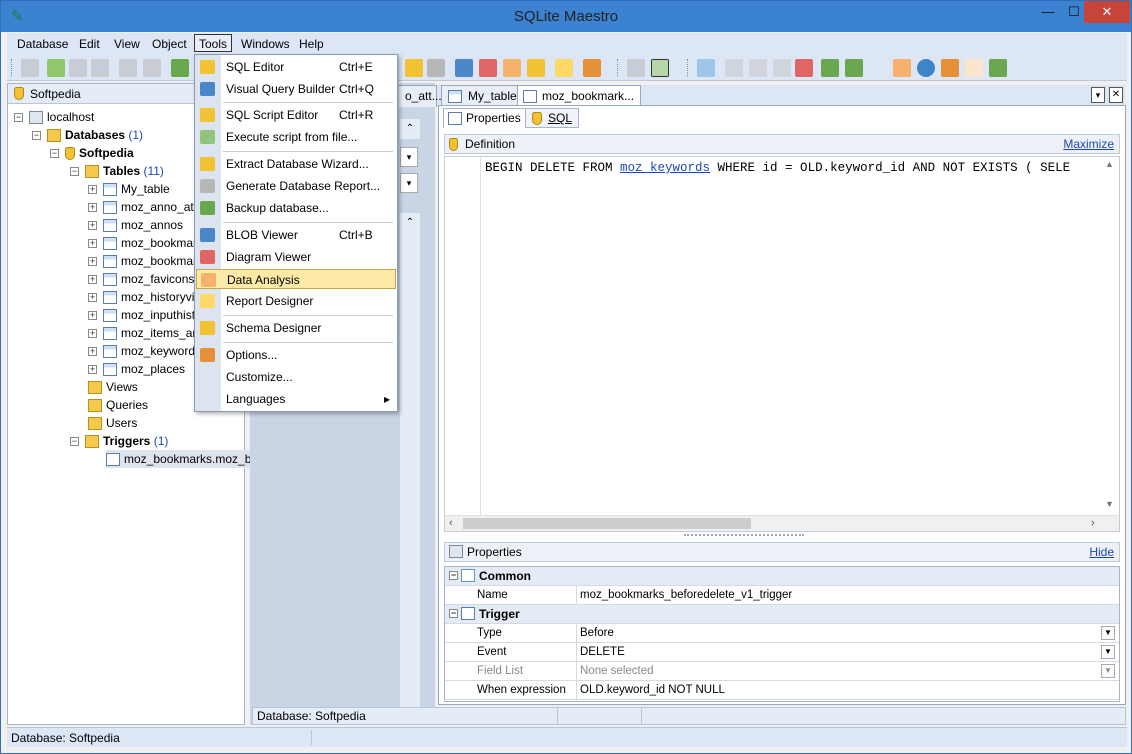 The image size is (1132, 754). Describe the element at coordinates (169, 44) in the screenshot. I see `menu-object: Object` at that location.